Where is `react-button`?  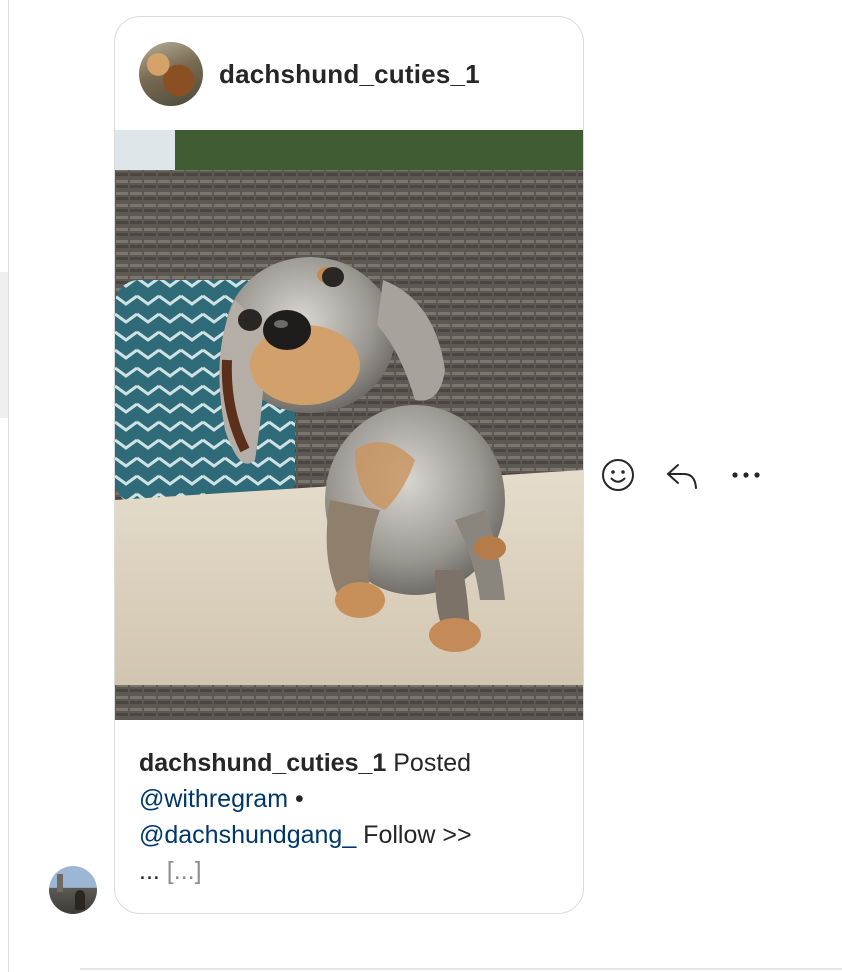
react-button is located at coordinates (618, 475).